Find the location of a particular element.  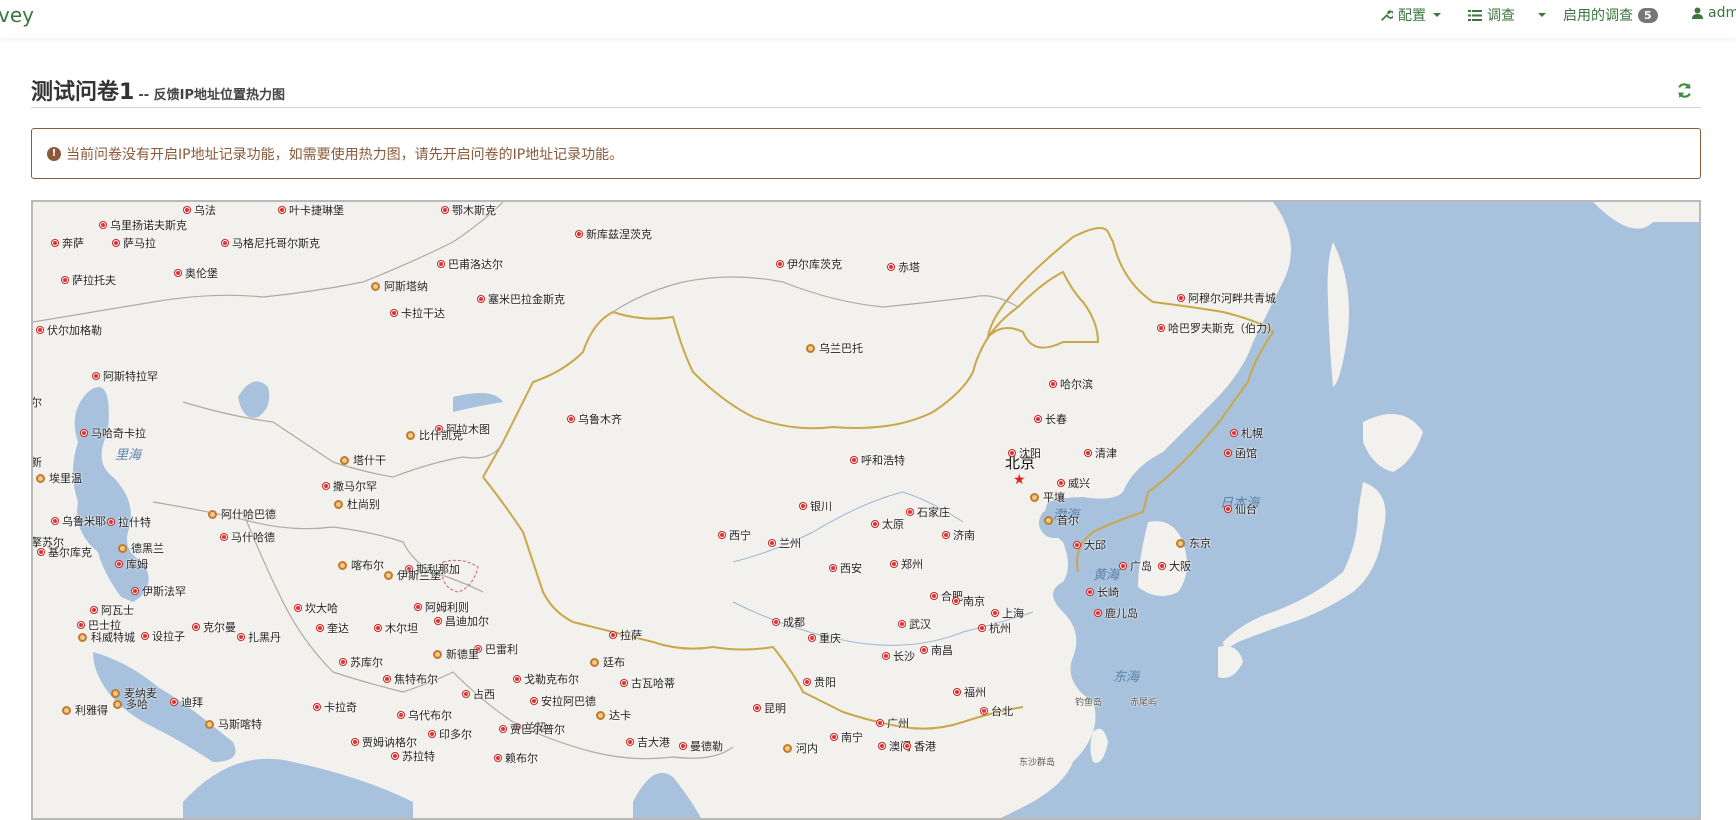

nav-config-menu: 配置 is located at coordinates (1410, 15).